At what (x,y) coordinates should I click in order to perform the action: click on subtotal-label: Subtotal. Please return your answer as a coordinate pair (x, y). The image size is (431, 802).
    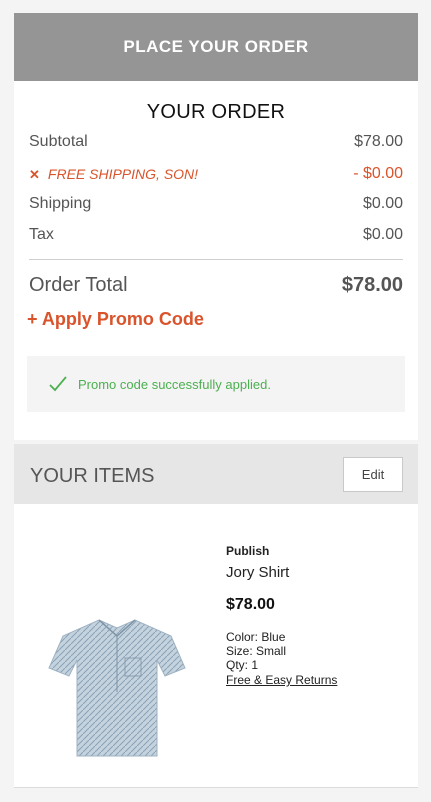
    Looking at the image, I should click on (58, 141).